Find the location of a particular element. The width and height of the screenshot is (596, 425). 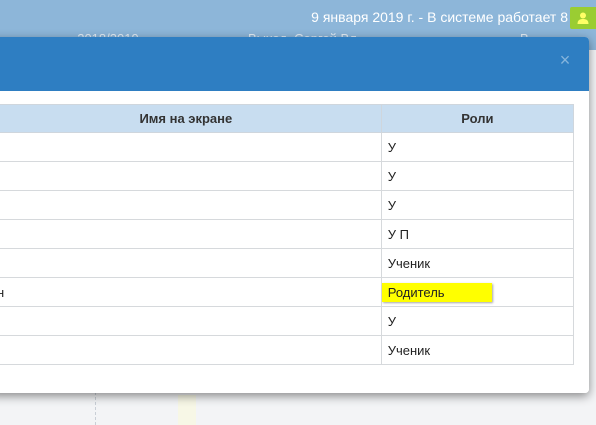

background-divider is located at coordinates (95, 408).